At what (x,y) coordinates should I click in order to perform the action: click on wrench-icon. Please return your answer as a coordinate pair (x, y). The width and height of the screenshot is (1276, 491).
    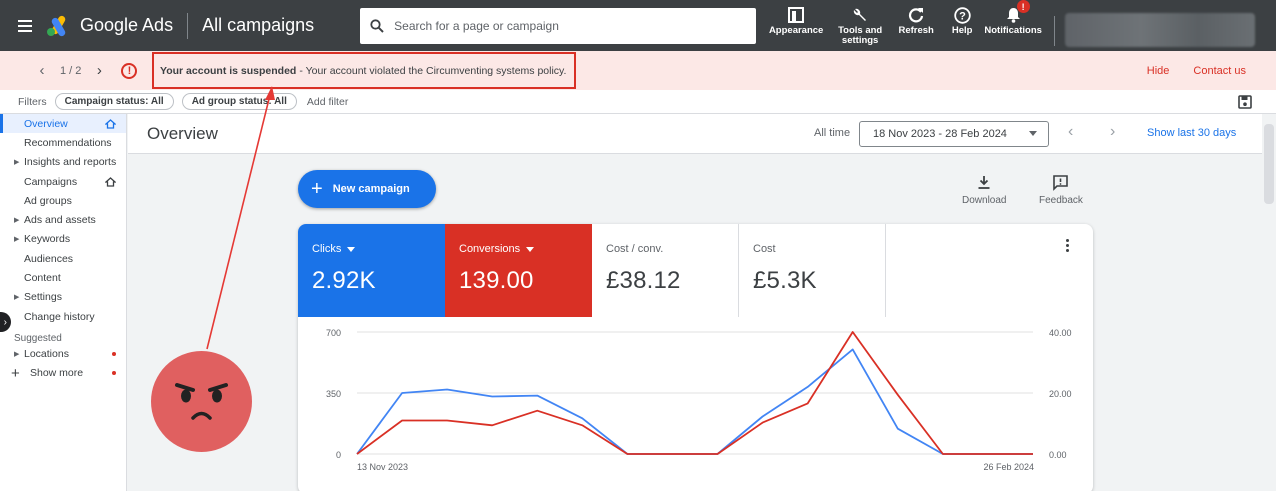
    Looking at the image, I should click on (860, 14).